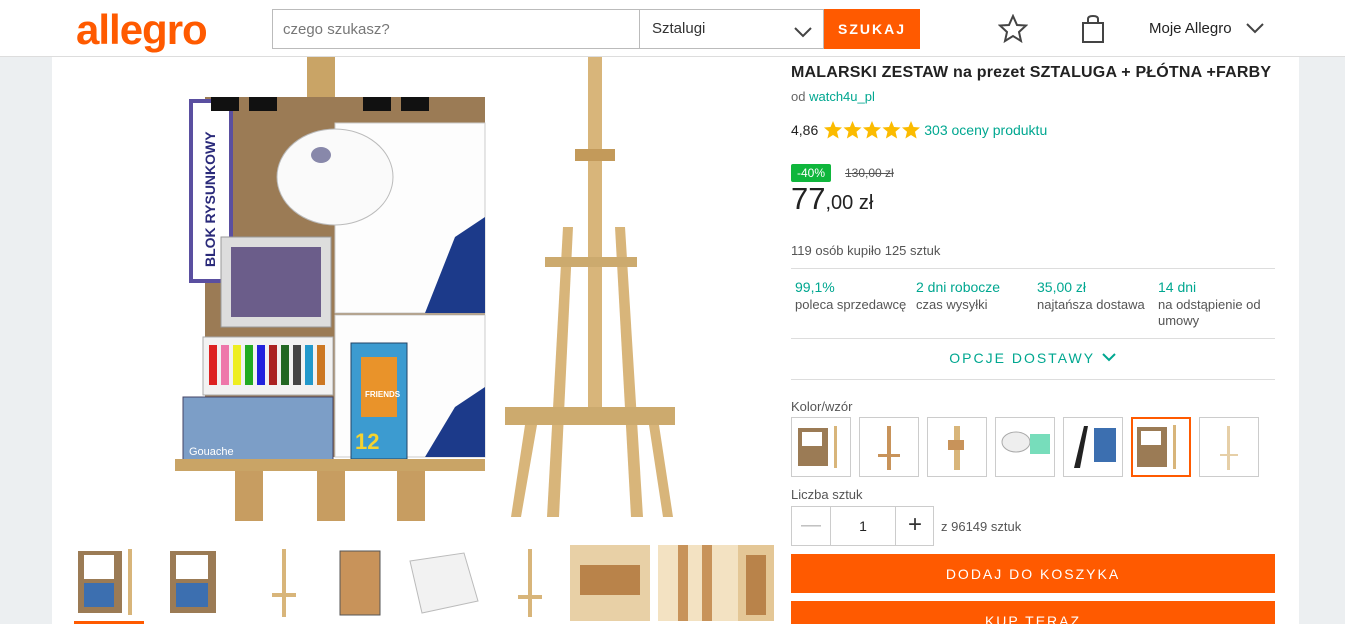 The height and width of the screenshot is (624, 1345). Describe the element at coordinates (1033, 612) in the screenshot. I see `buy-now-button: KUP TERAZ` at that location.